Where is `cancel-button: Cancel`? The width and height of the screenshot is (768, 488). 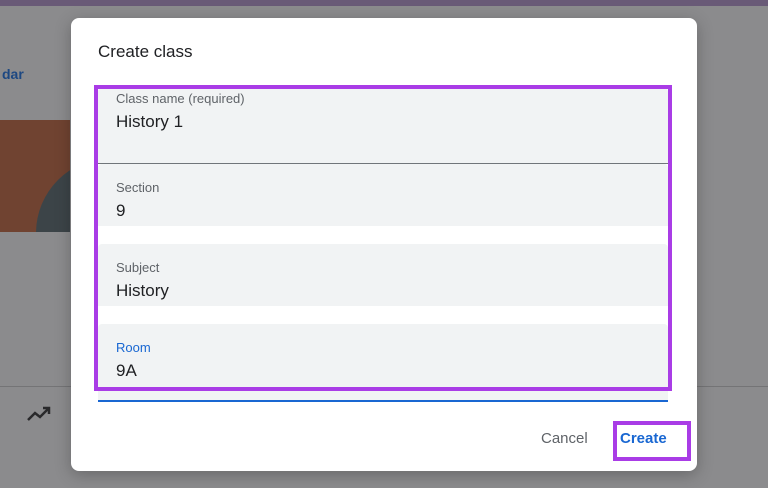
cancel-button: Cancel is located at coordinates (564, 438).